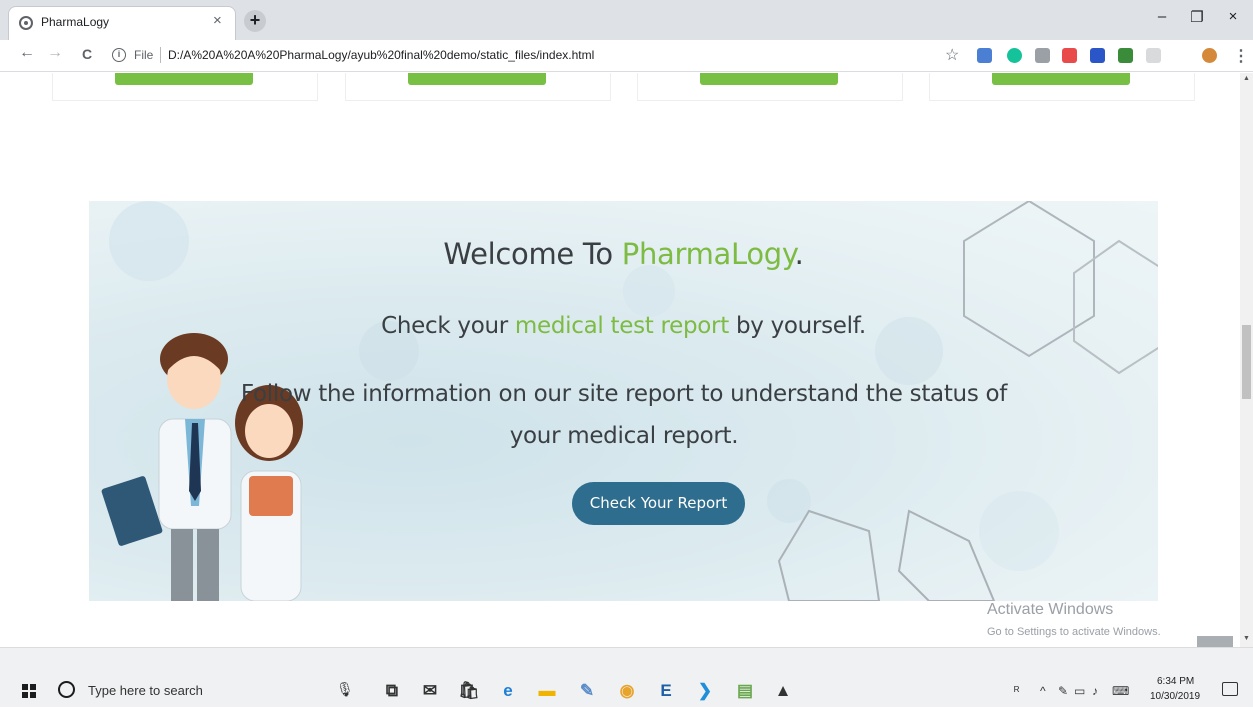 The width and height of the screenshot is (1253, 708). What do you see at coordinates (1246, 78) in the screenshot?
I see `scroll-up-arrow-icon: ▲` at bounding box center [1246, 78].